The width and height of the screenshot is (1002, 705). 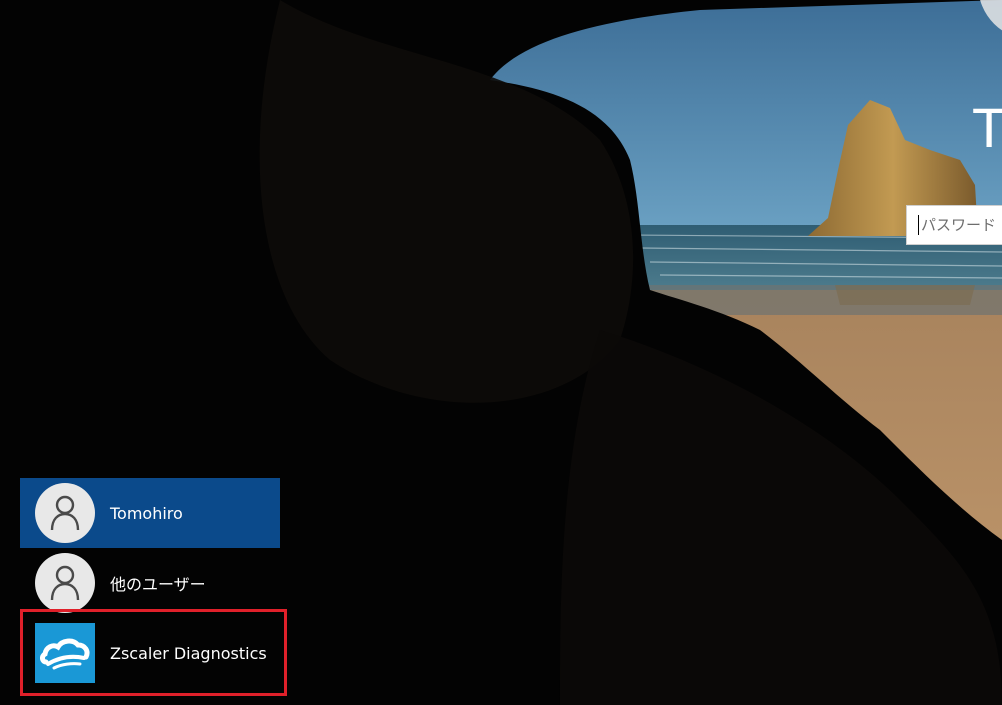 What do you see at coordinates (188, 653) in the screenshot?
I see `user-item-label: Zscaler Diagnostics` at bounding box center [188, 653].